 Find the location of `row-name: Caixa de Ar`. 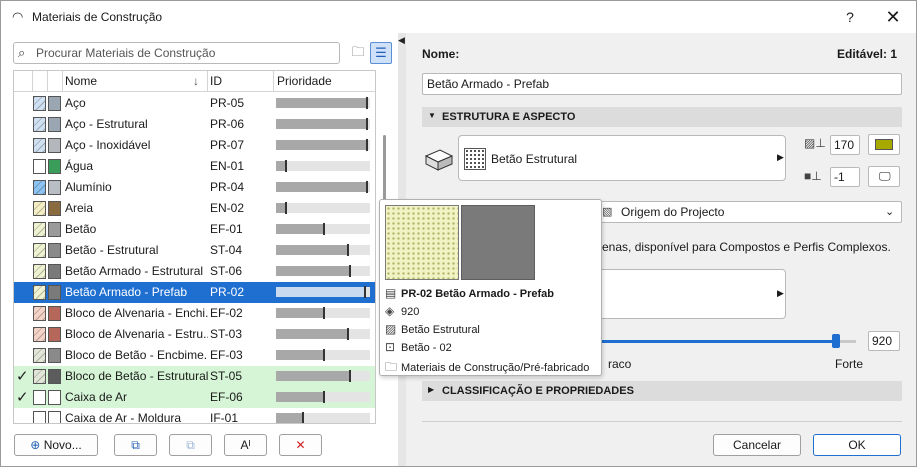

row-name: Caixa de Ar is located at coordinates (96, 397).